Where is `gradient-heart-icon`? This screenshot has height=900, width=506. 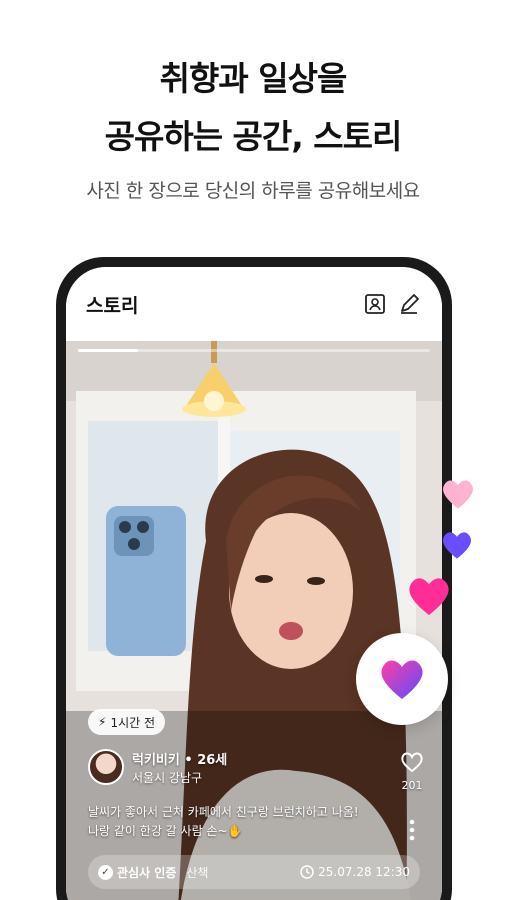
gradient-heart-icon is located at coordinates (402, 679).